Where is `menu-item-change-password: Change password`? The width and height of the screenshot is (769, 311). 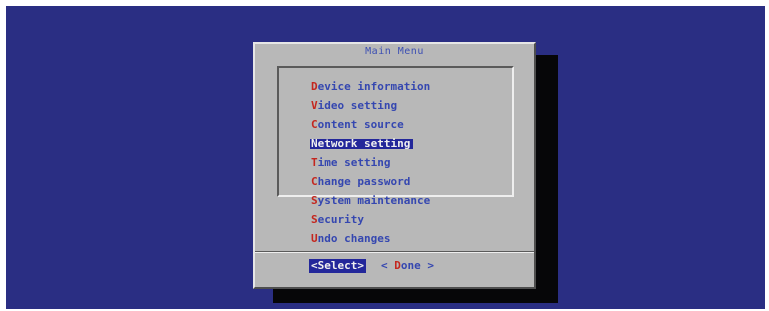 menu-item-change-password: Change password is located at coordinates (371, 179).